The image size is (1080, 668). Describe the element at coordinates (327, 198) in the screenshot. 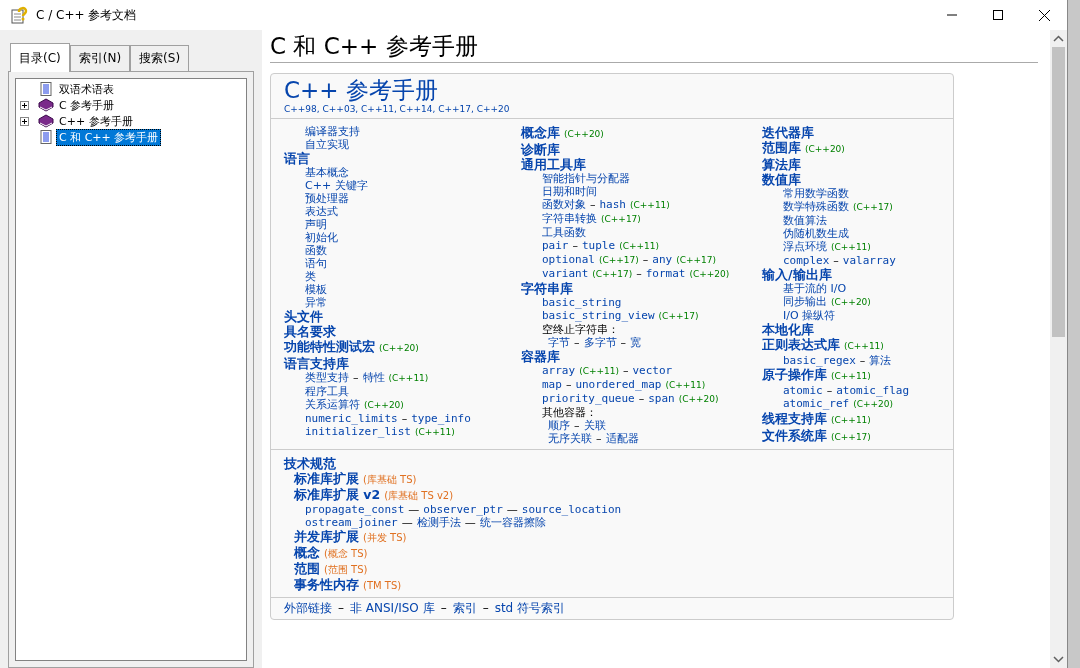

I see `doc-link: 预处理器` at that location.